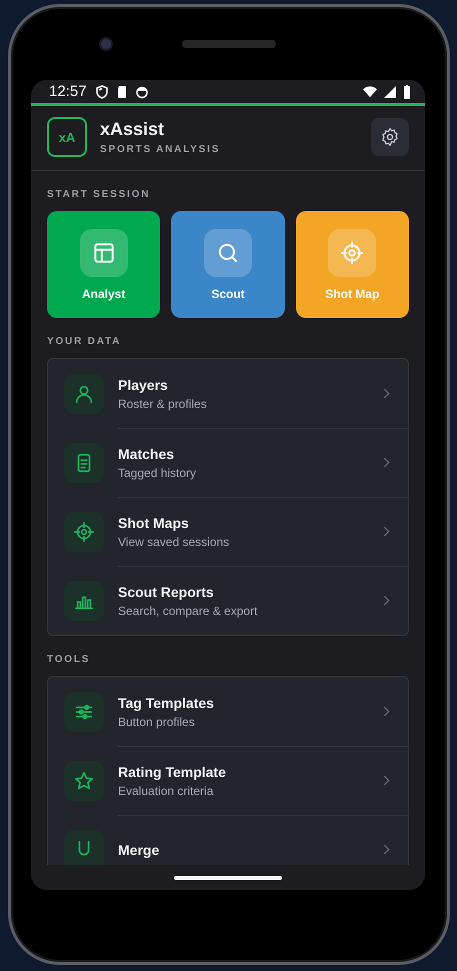  I want to click on section-heading: YOUR DATA, so click(84, 341).